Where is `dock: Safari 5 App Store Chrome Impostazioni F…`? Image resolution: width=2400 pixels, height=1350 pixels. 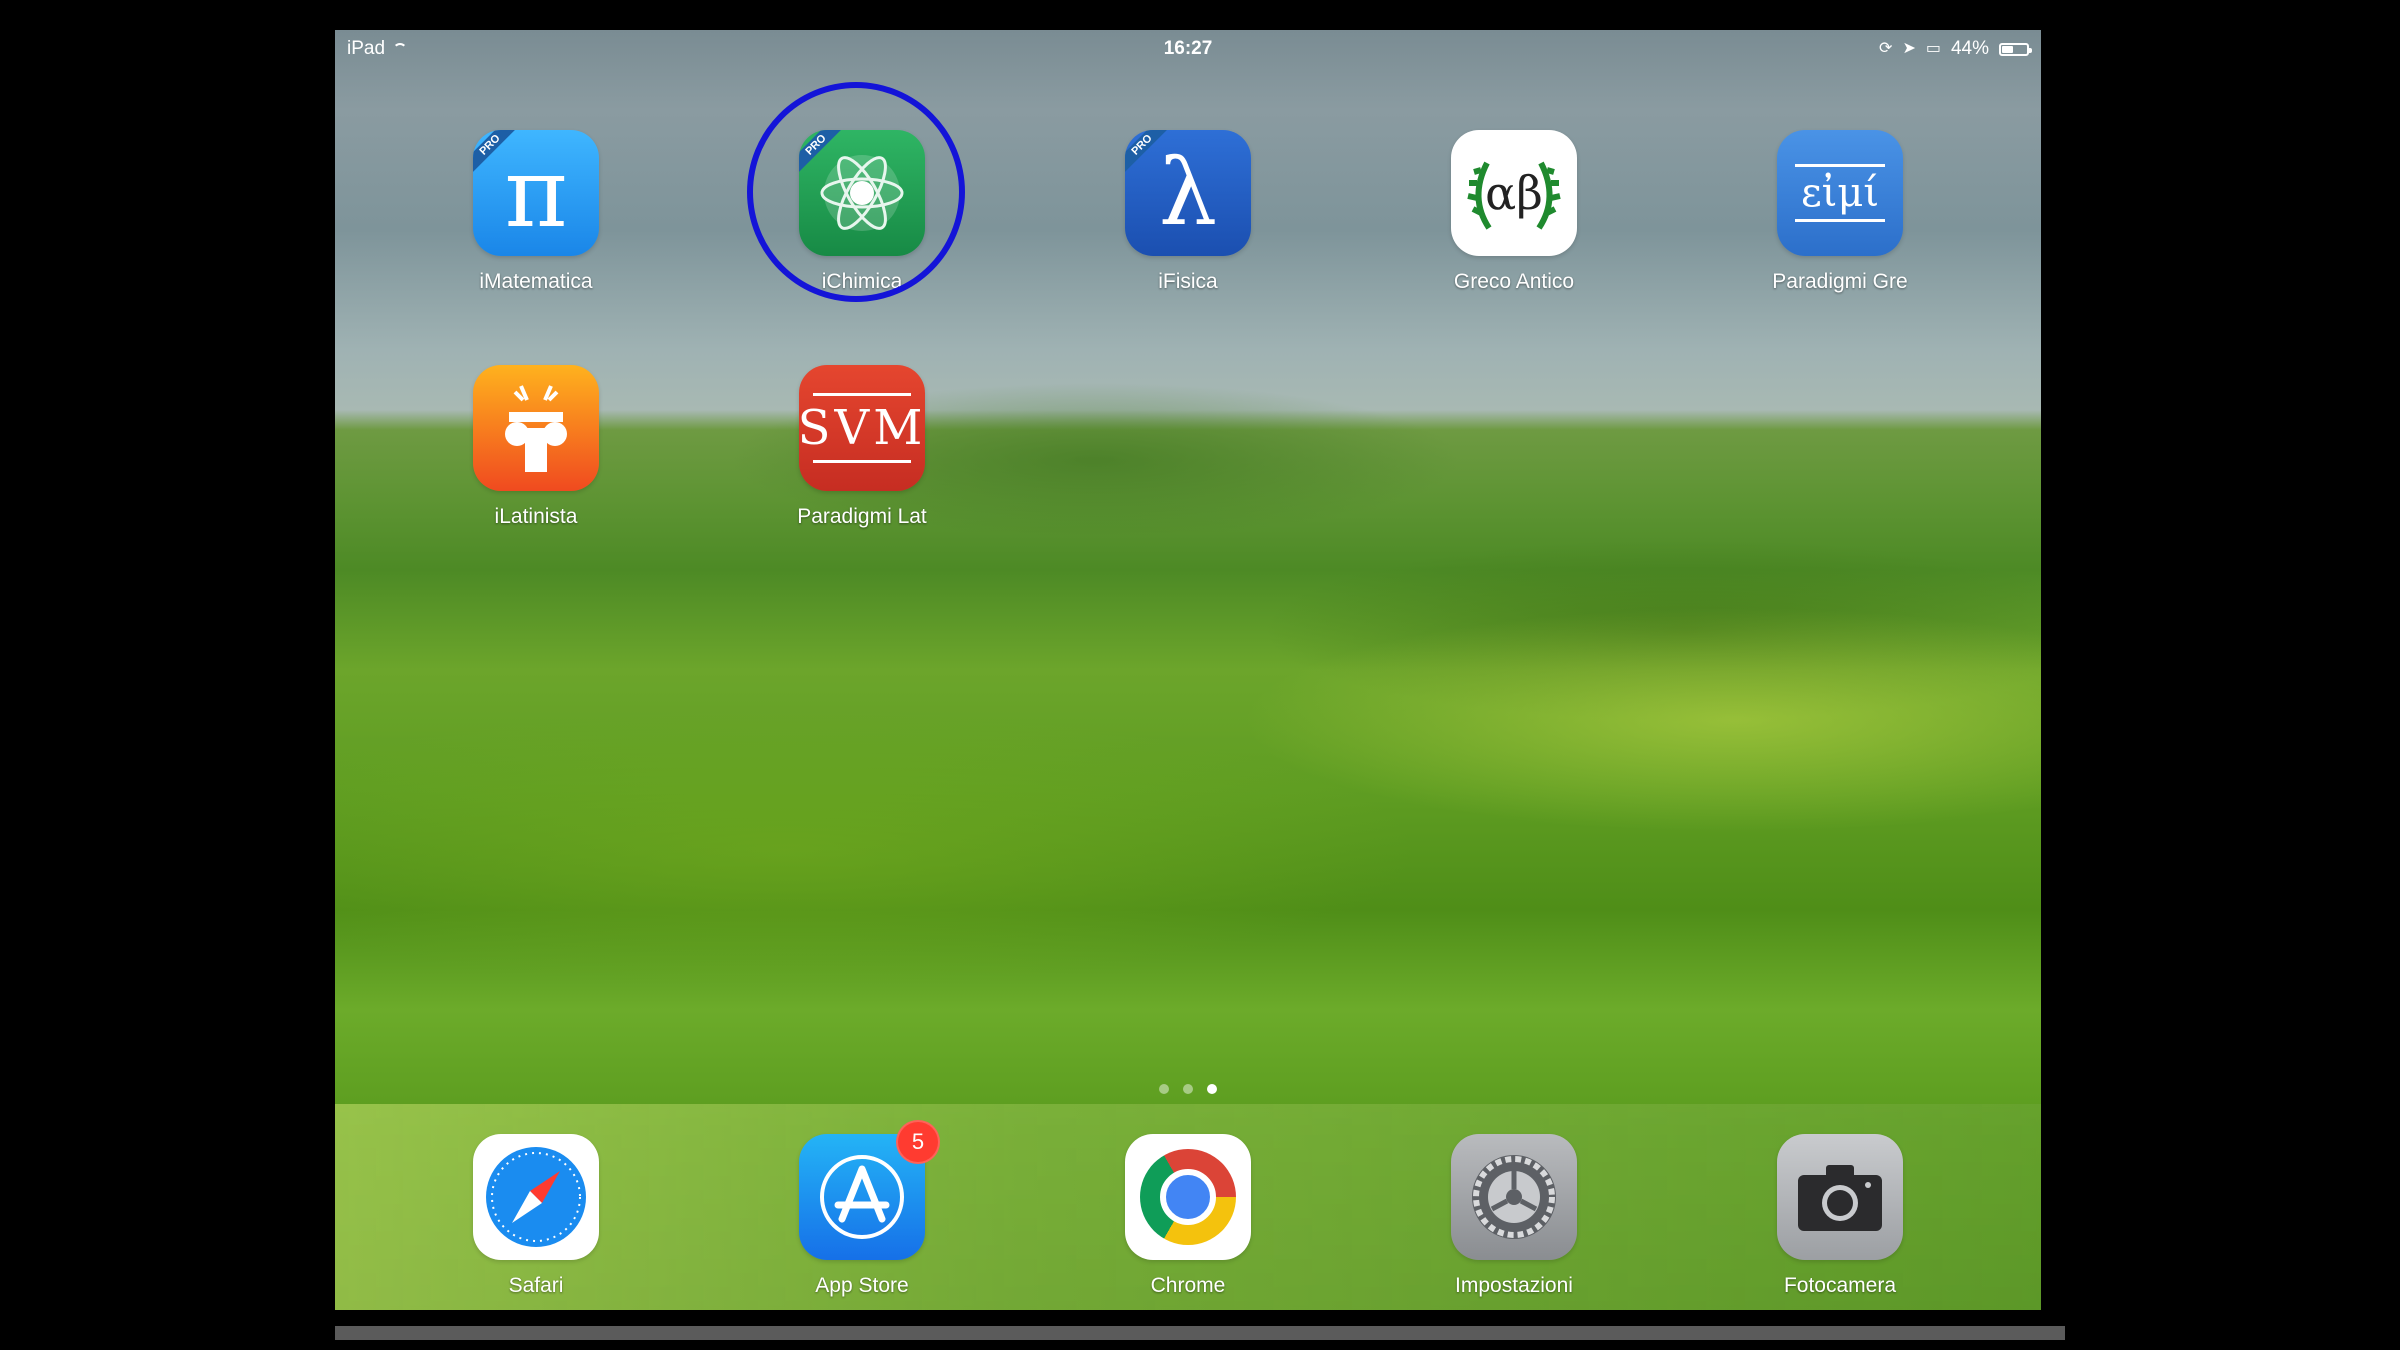 dock: Safari 5 App Store Chrome Impostazioni F… is located at coordinates (1188, 1207).